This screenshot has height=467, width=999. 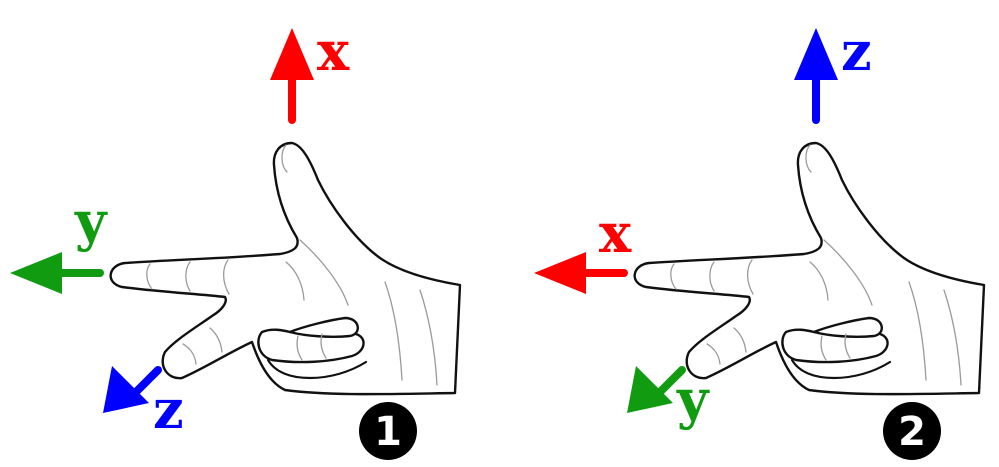 What do you see at coordinates (693, 399) in the screenshot?
I see `axis-label-down: y` at bounding box center [693, 399].